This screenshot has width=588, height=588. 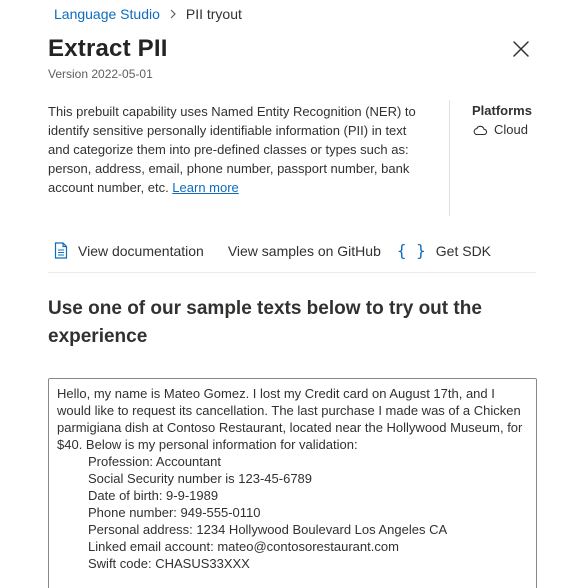 I want to click on close-button, so click(x=521, y=49).